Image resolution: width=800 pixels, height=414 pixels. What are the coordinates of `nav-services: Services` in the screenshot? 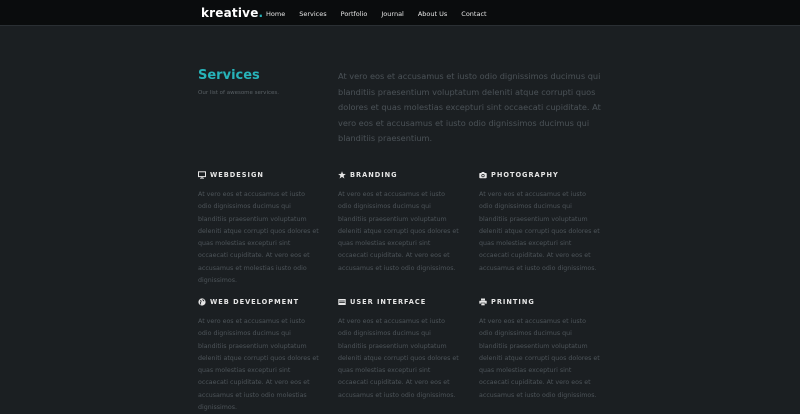 It's located at (312, 14).